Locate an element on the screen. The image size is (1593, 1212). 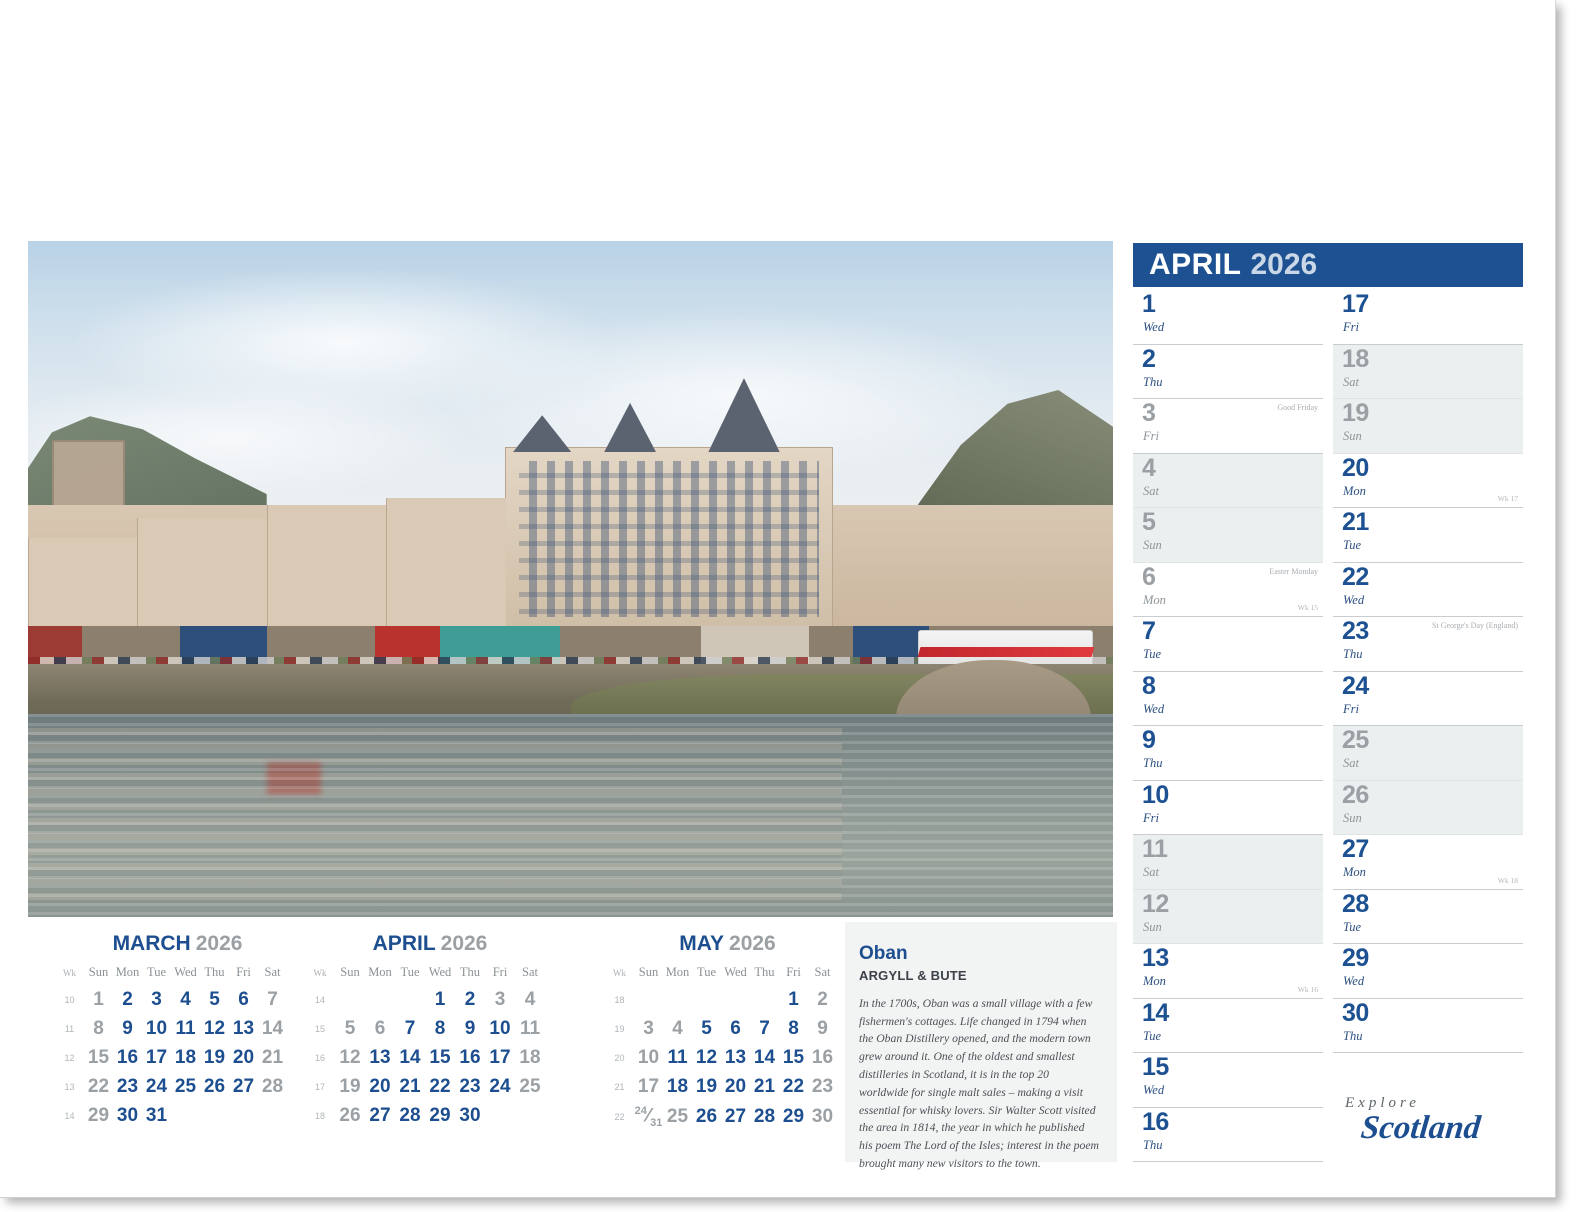
day-cell-20: 20 Mon Wk 17 is located at coordinates (1428, 480).